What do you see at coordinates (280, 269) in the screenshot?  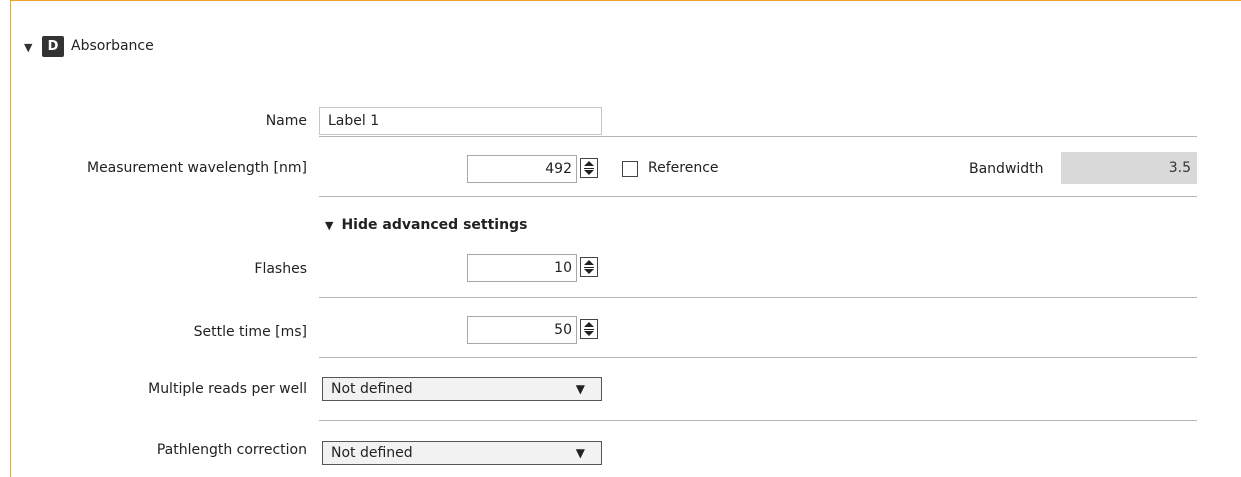 I see `flashes-label: Flashes` at bounding box center [280, 269].